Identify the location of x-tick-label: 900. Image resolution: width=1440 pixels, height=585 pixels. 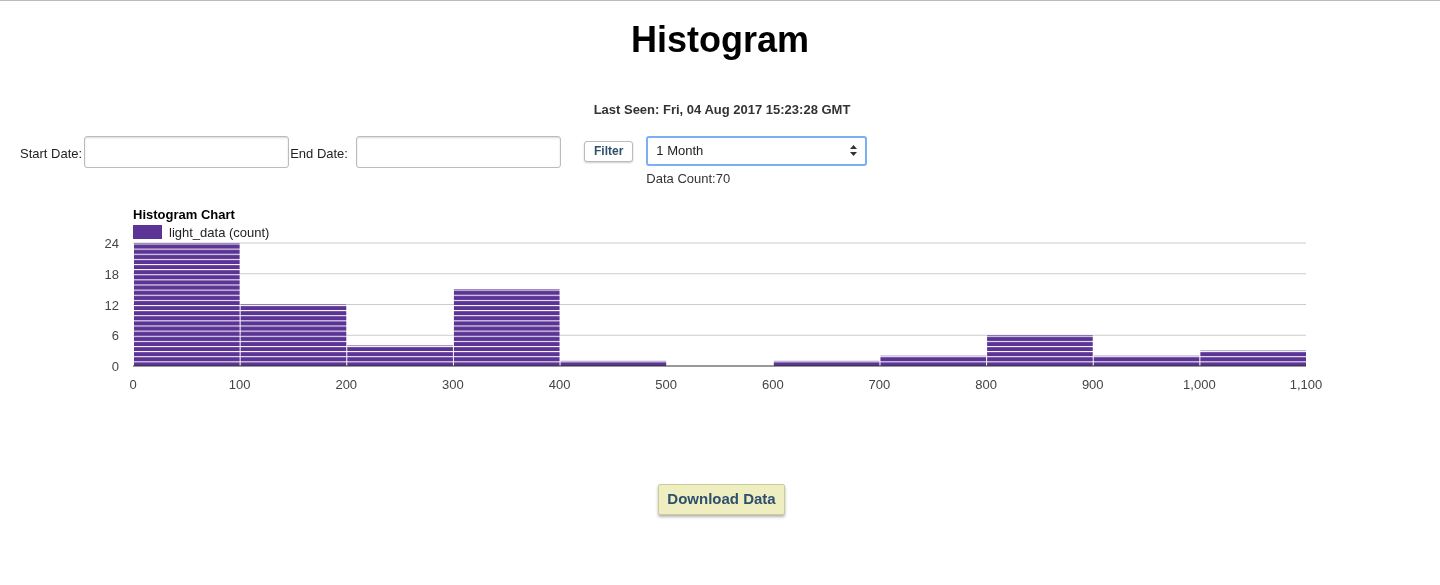
(1092, 384).